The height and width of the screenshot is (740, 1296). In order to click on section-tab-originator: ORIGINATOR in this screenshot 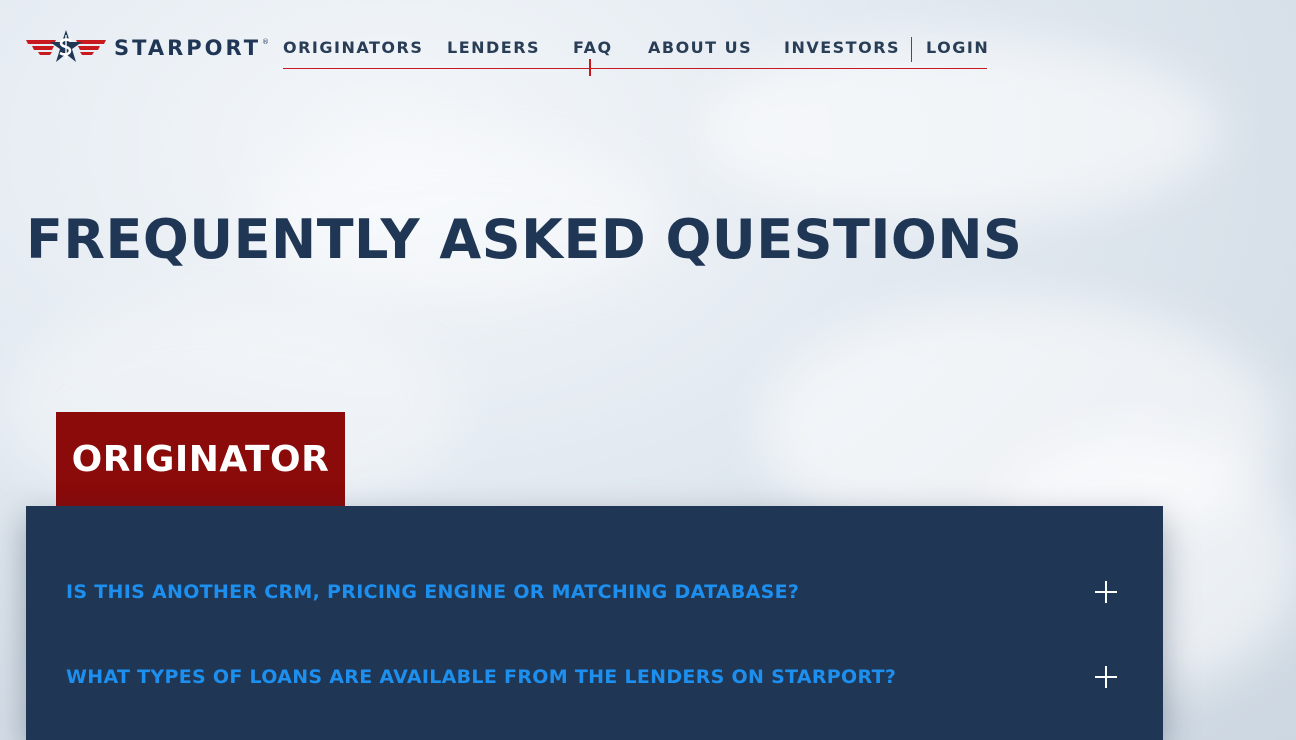, I will do `click(200, 459)`.